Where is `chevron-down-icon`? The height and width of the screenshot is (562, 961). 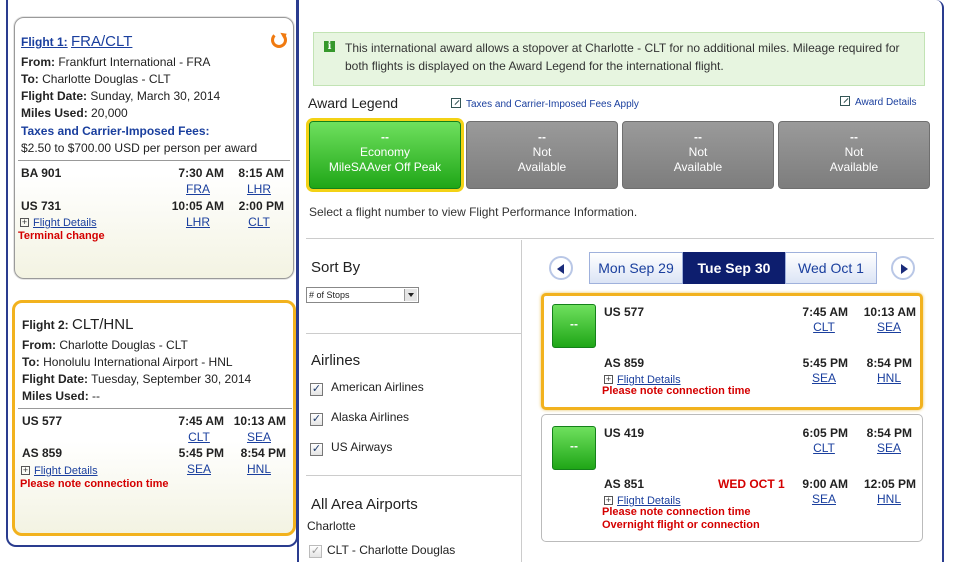 chevron-down-icon is located at coordinates (410, 295).